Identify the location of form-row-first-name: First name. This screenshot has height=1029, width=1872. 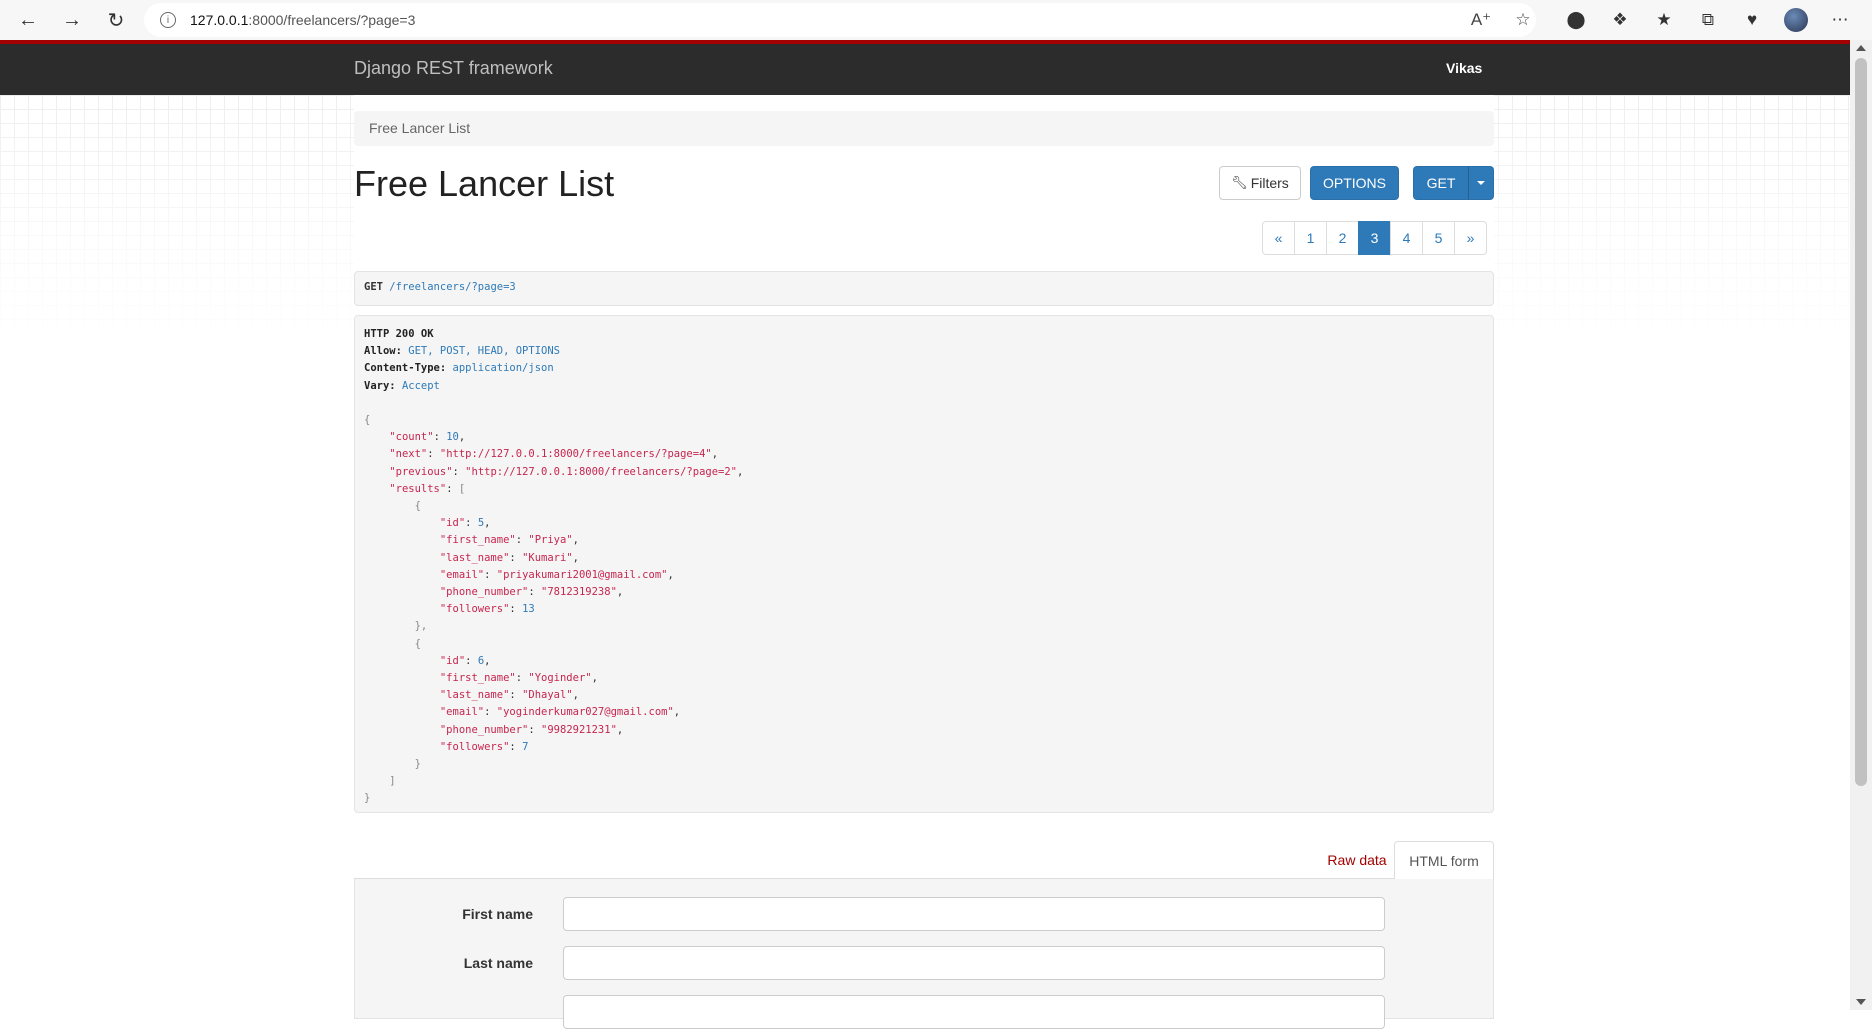
(925, 914).